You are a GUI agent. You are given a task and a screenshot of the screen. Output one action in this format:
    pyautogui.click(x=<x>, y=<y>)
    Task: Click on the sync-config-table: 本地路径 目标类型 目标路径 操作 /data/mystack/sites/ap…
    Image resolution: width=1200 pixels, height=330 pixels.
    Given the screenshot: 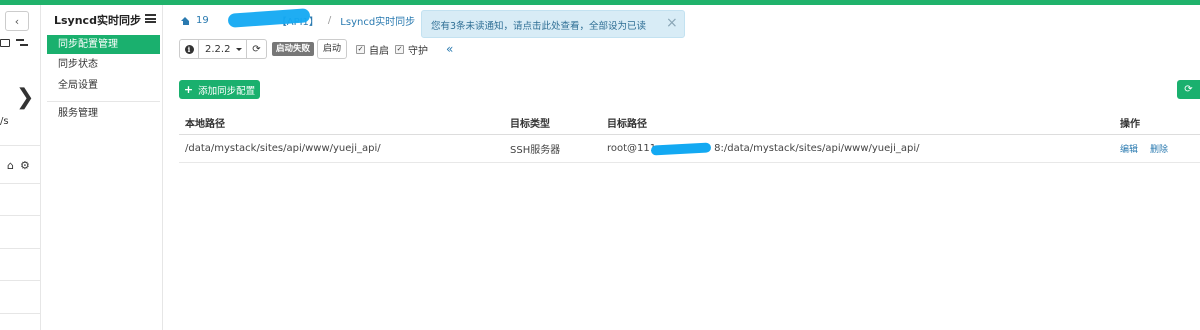 What is the action you would take?
    pyautogui.click(x=689, y=136)
    